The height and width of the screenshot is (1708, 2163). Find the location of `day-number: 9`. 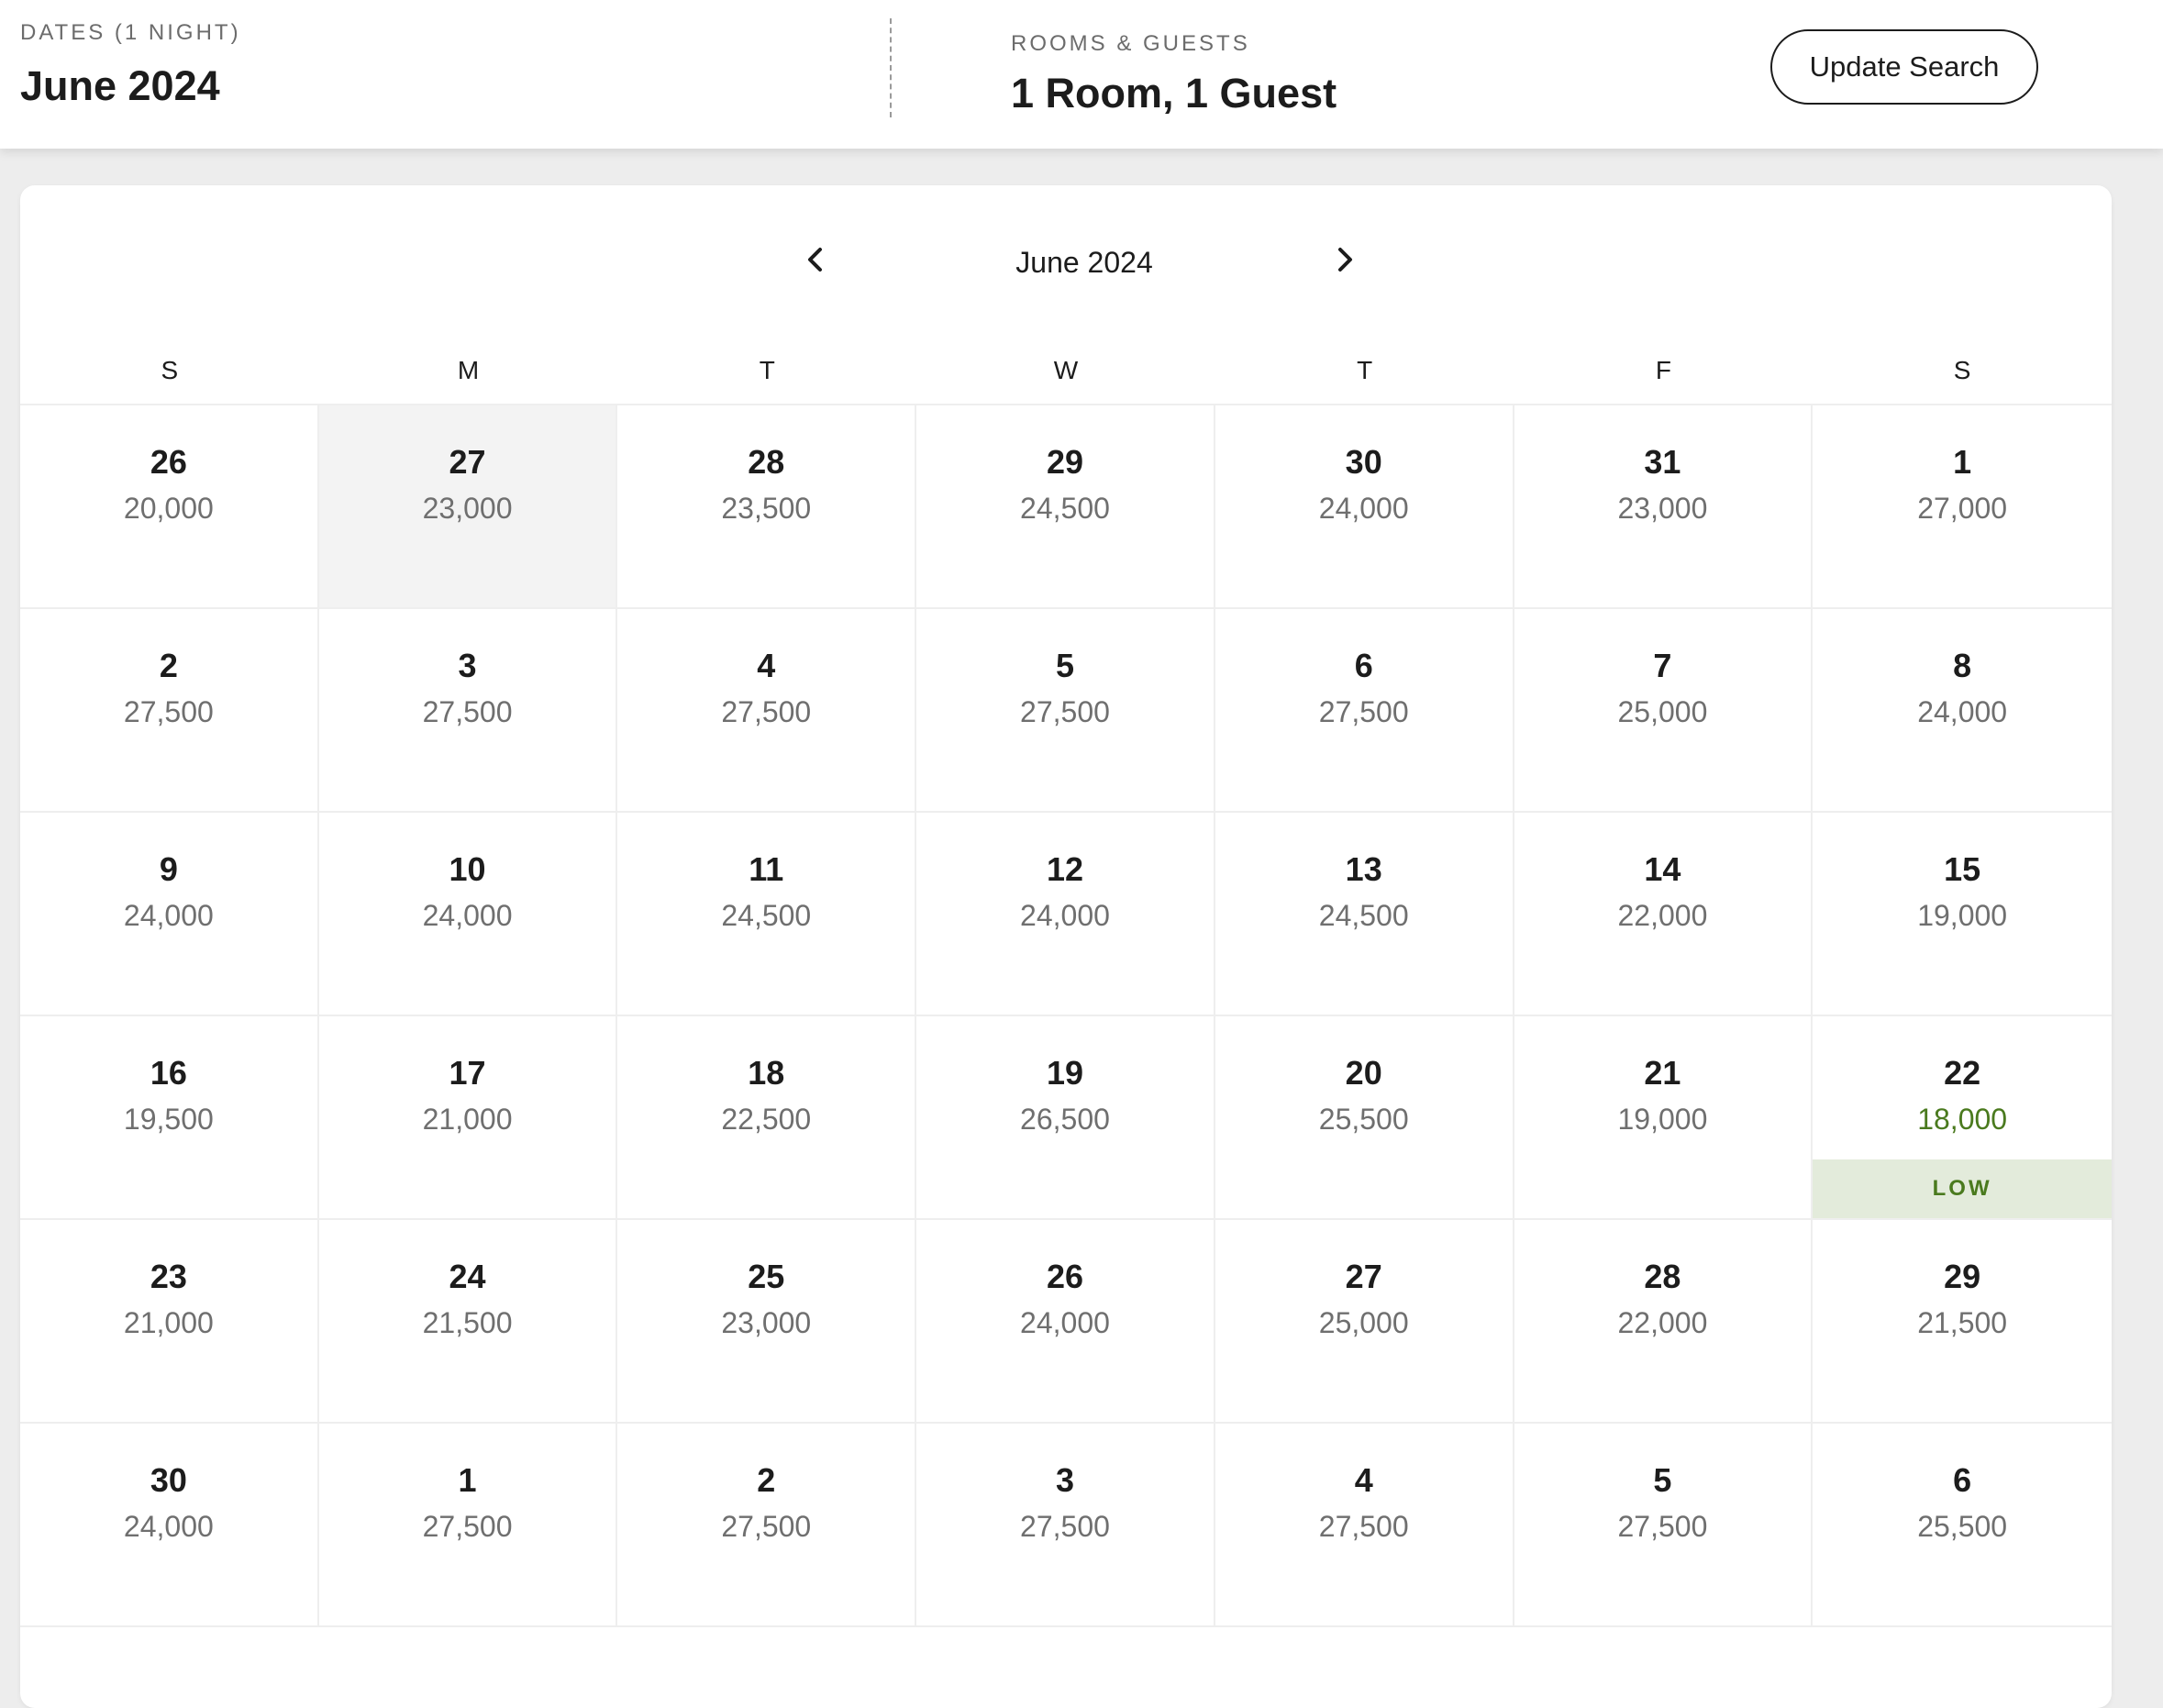

day-number: 9 is located at coordinates (168, 869).